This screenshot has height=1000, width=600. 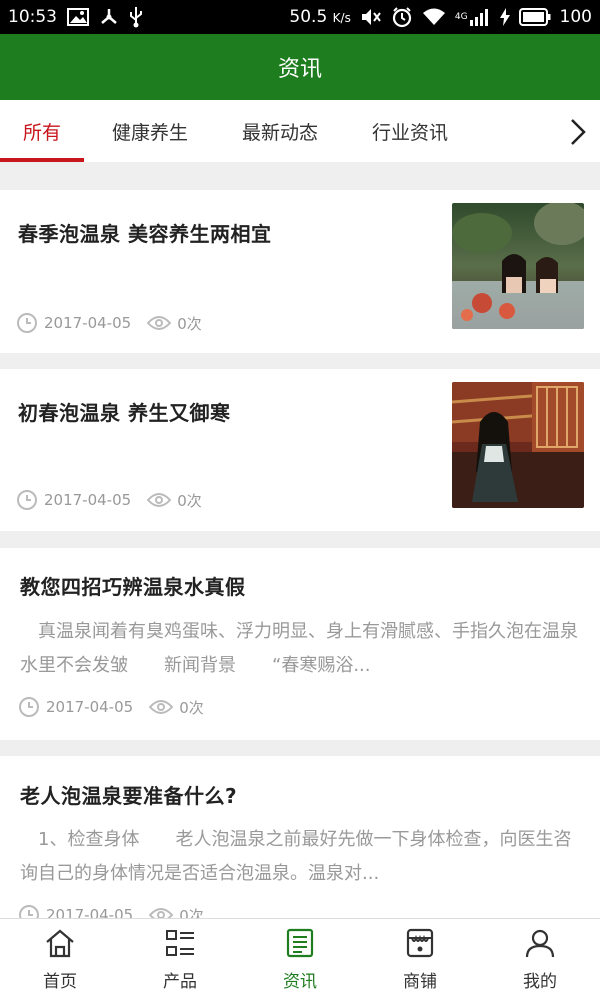 I want to click on bottom-nav: 首页 产品 资讯 商铺 我的, so click(x=300, y=959).